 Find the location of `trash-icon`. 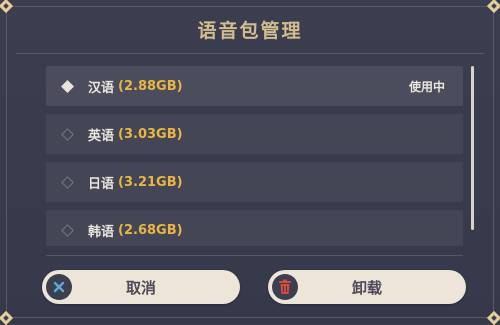

trash-icon is located at coordinates (285, 287).